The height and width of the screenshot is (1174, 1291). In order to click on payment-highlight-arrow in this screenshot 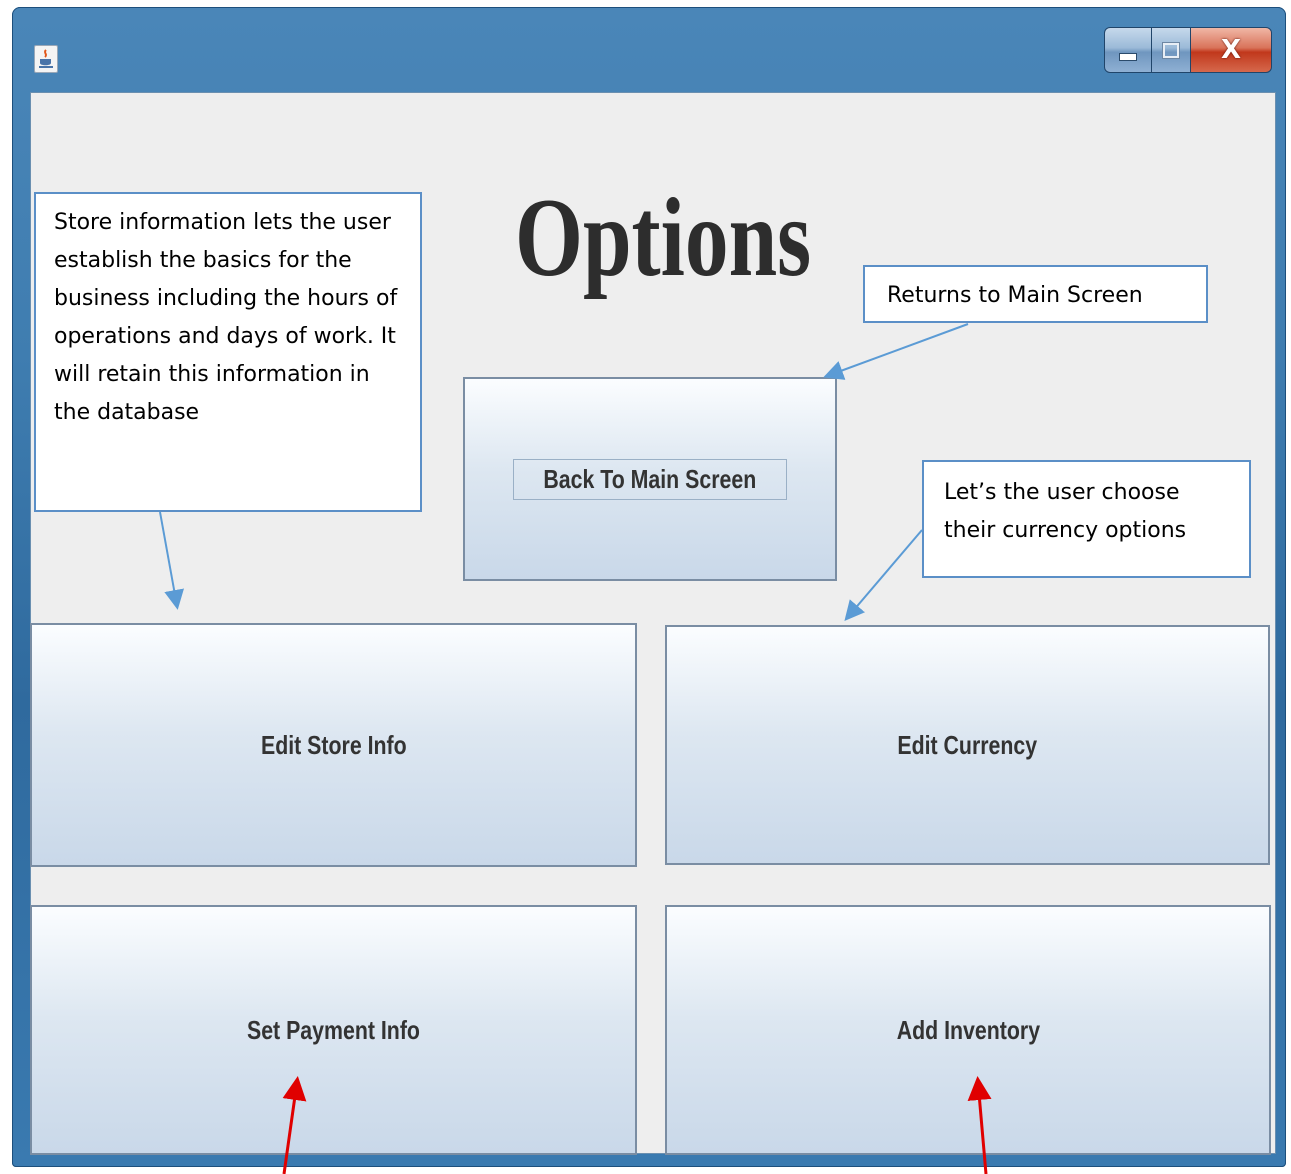, I will do `click(294, 1125)`.